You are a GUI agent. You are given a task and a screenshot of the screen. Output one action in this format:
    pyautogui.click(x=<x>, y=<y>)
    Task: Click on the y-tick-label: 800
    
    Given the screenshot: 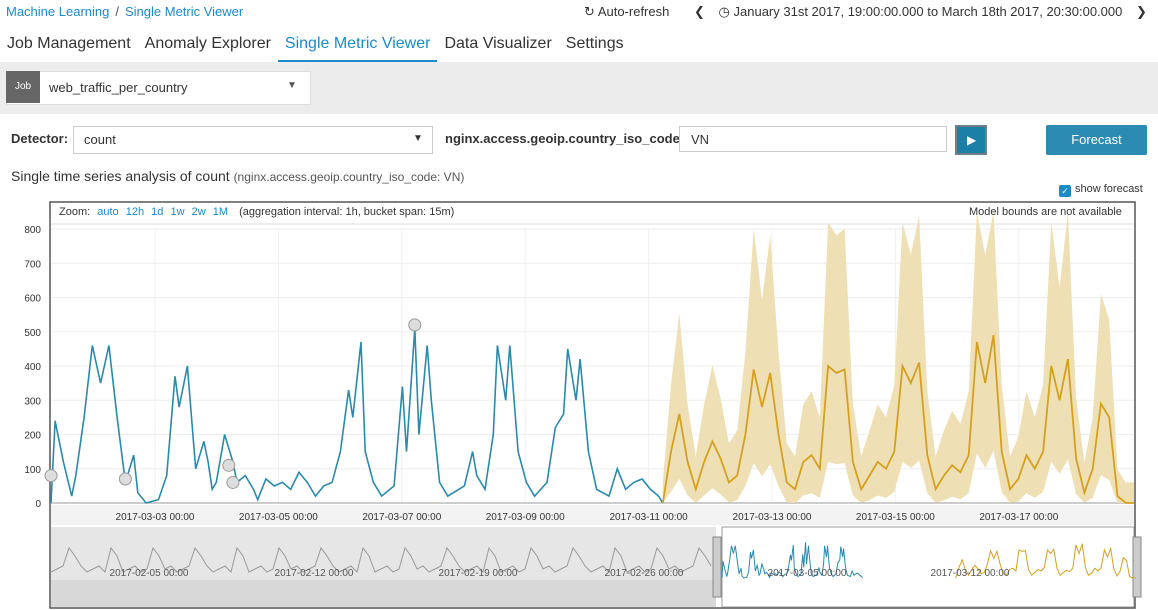 What is the action you would take?
    pyautogui.click(x=32, y=230)
    